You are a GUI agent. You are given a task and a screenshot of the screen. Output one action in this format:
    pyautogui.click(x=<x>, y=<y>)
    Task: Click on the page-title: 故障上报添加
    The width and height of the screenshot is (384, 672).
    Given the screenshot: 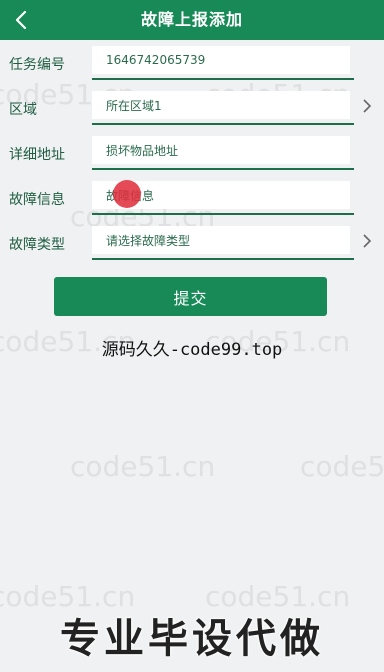 What is the action you would take?
    pyautogui.click(x=191, y=19)
    